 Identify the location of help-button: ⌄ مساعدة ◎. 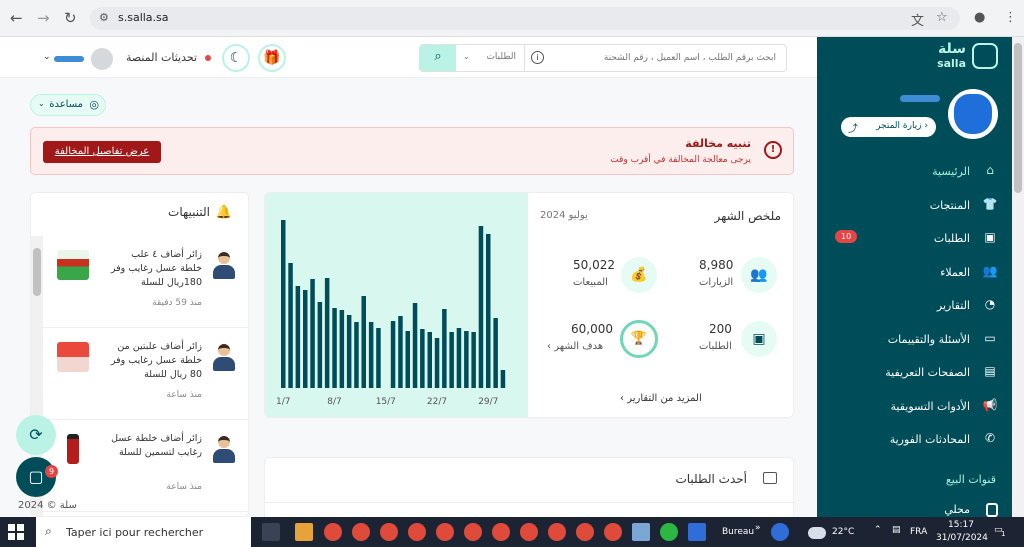
(68, 105).